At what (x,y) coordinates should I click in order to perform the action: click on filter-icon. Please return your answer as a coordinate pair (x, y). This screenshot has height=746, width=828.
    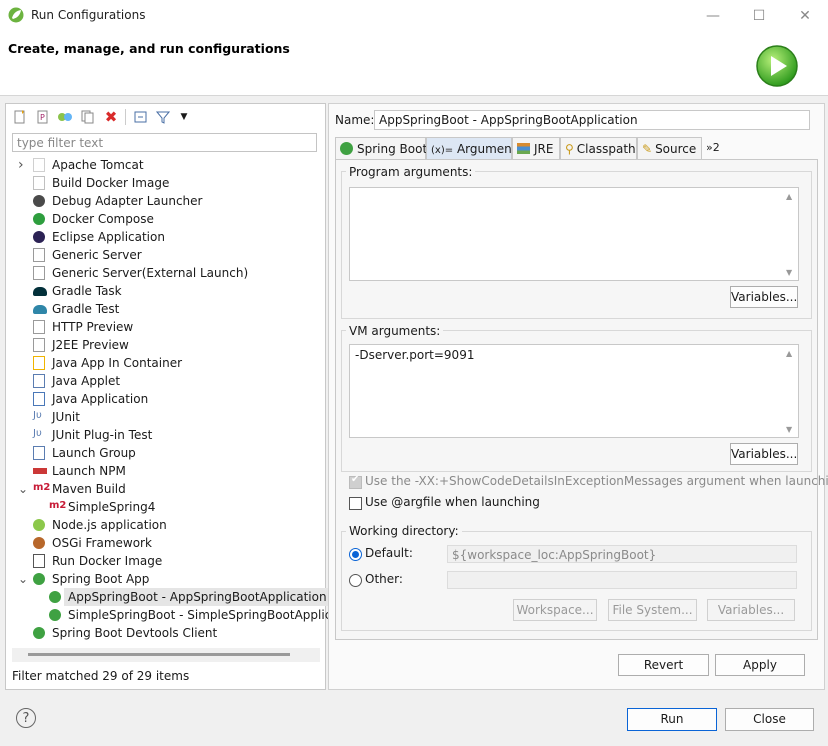
    Looking at the image, I should click on (163, 117).